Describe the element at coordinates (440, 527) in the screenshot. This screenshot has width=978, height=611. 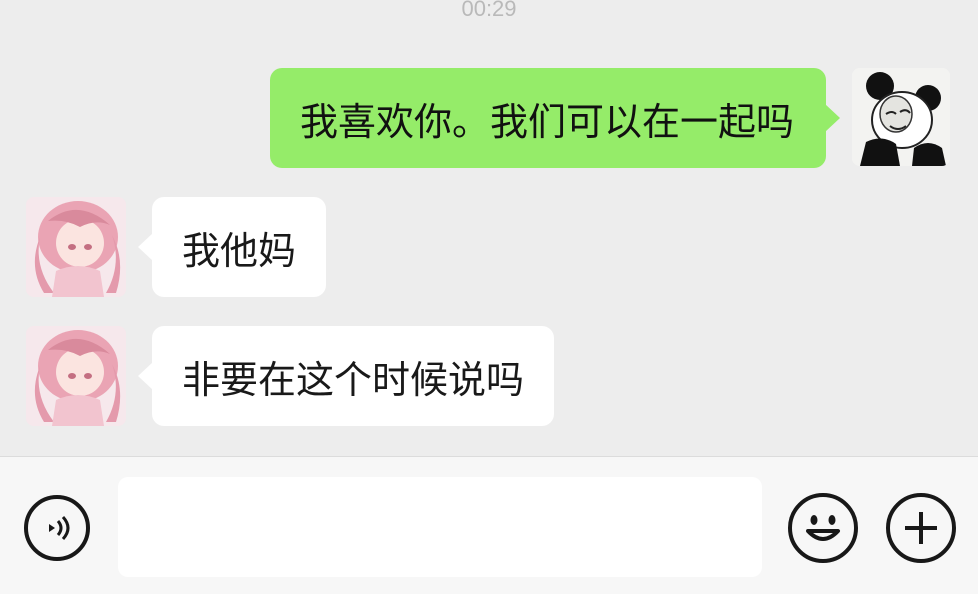
I see `message-text-input` at that location.